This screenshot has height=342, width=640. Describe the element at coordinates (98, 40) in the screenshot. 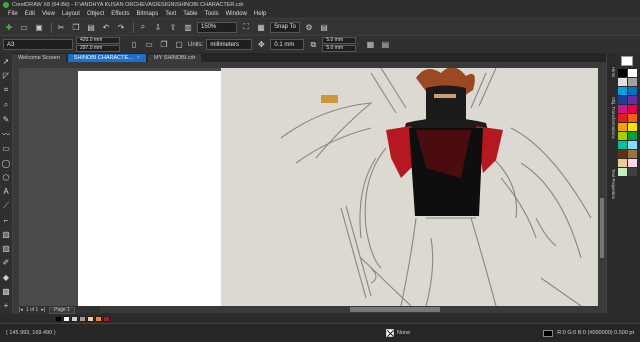

I see `page-width-field: 420.0 mm` at that location.